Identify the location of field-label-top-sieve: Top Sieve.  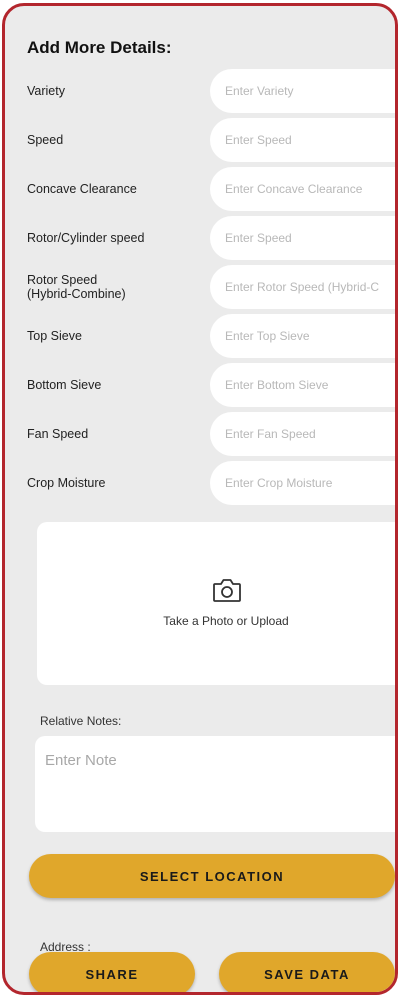
(54, 336).